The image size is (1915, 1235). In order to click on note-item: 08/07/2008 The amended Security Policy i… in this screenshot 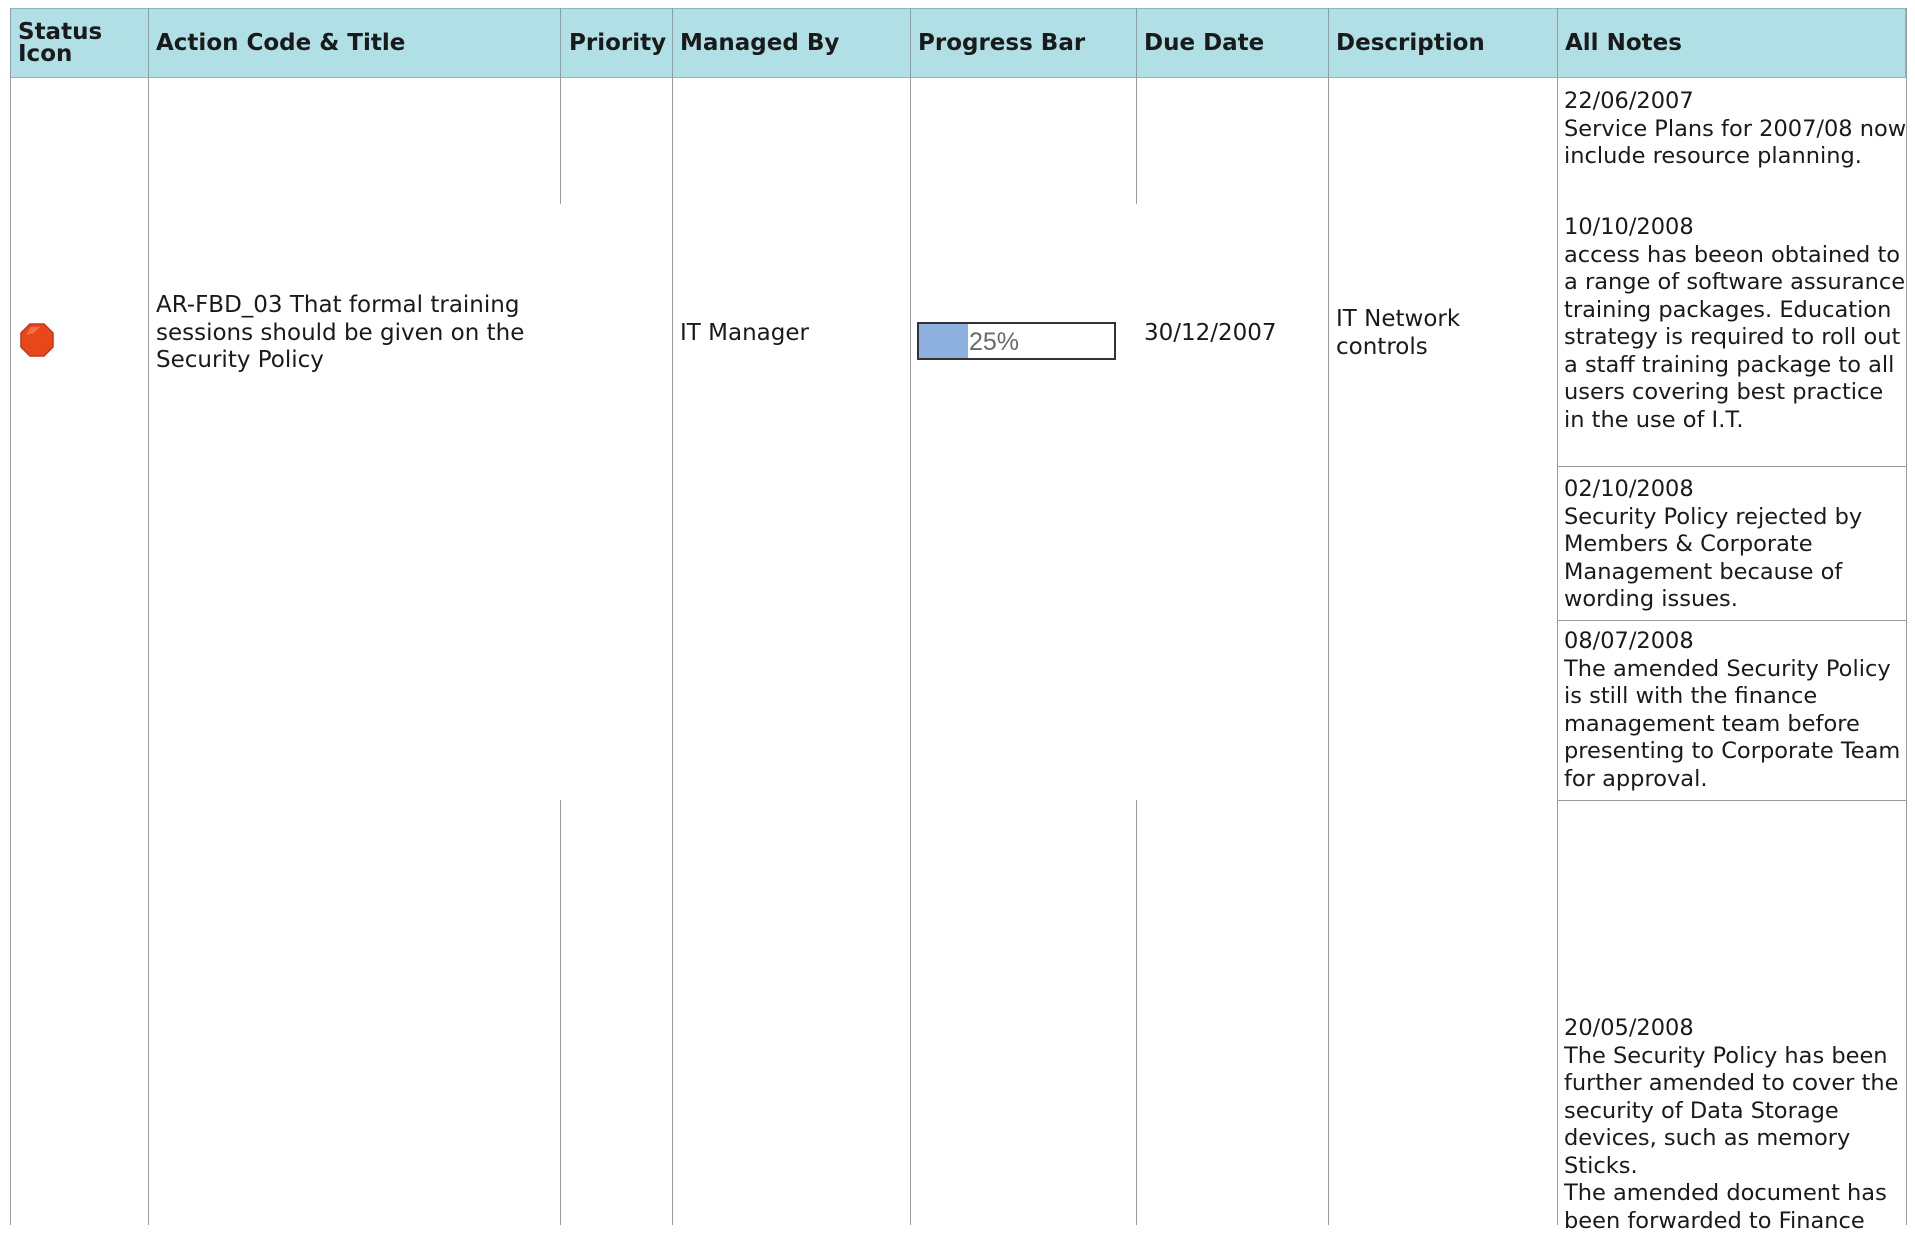, I will do `click(1736, 710)`.